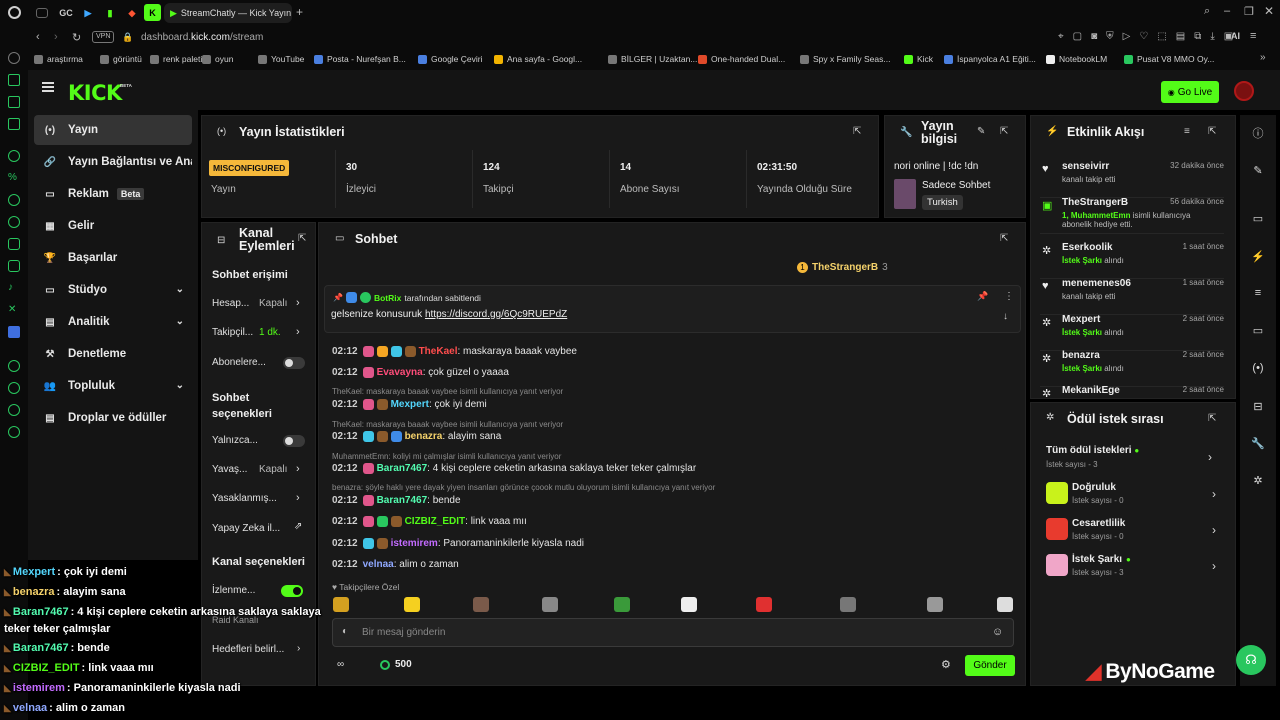  Describe the element at coordinates (1258, 293) in the screenshot. I see `list-icon: ≡` at that location.